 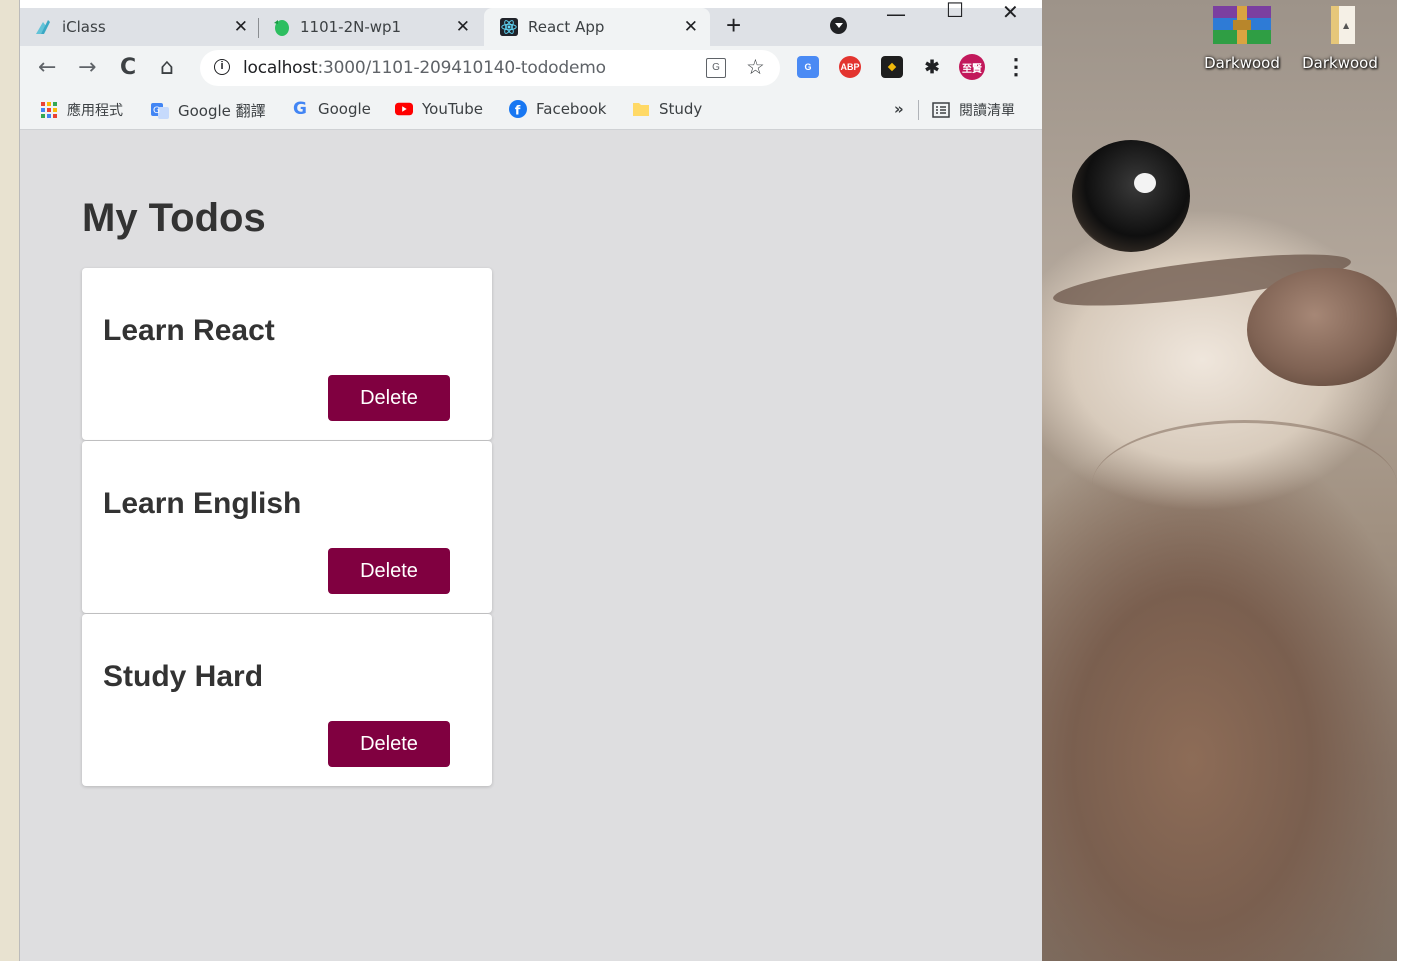 What do you see at coordinates (404, 109) in the screenshot?
I see `youtube-icon` at bounding box center [404, 109].